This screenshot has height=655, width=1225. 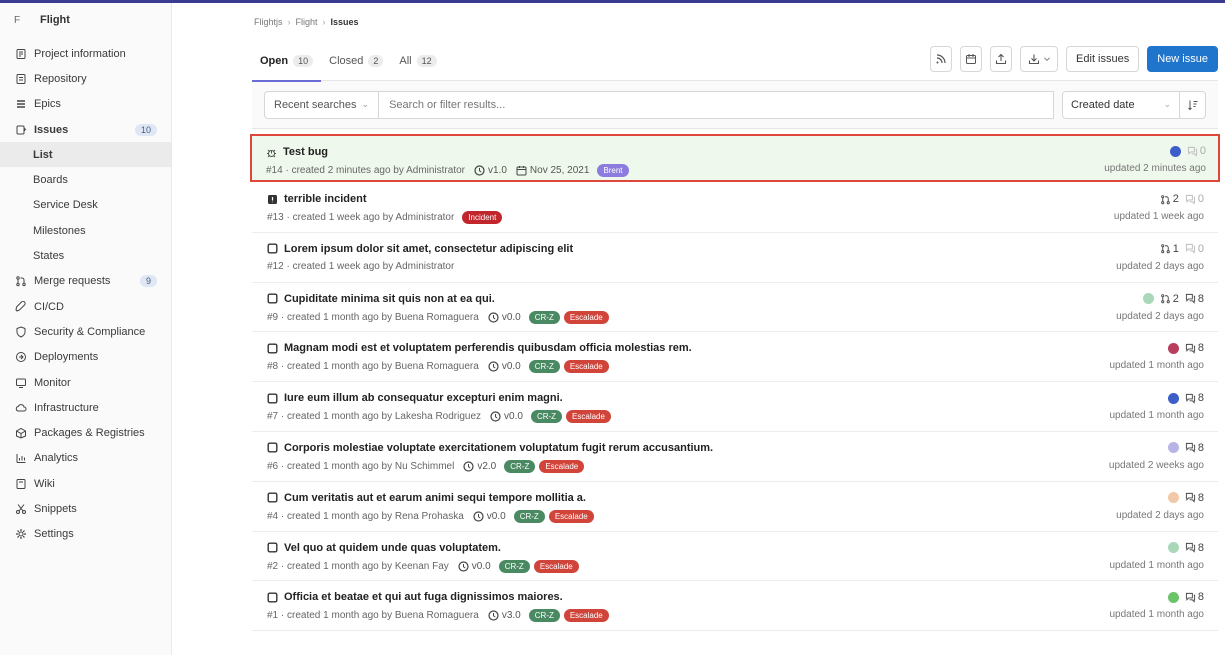 What do you see at coordinates (85, 179) in the screenshot?
I see `sidebar-item-boards: Boards` at bounding box center [85, 179].